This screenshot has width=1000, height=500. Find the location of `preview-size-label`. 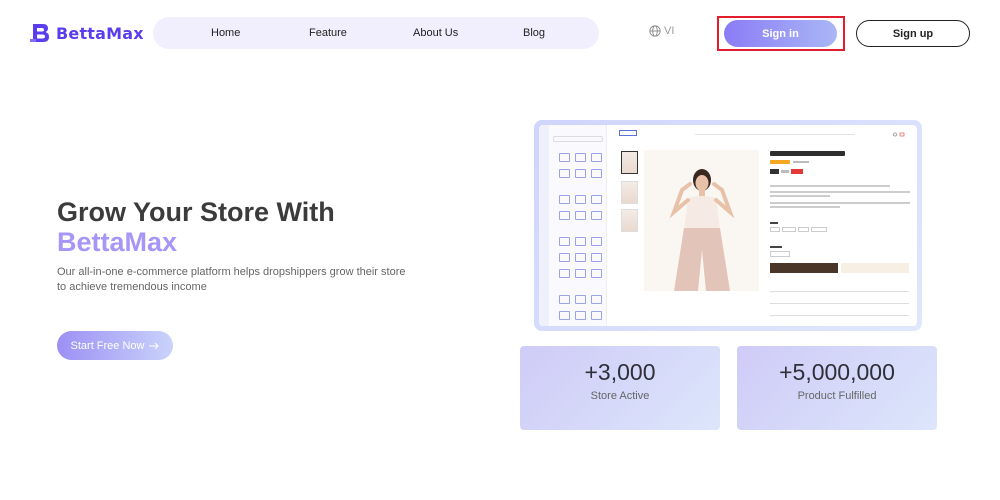

preview-size-label is located at coordinates (774, 223).